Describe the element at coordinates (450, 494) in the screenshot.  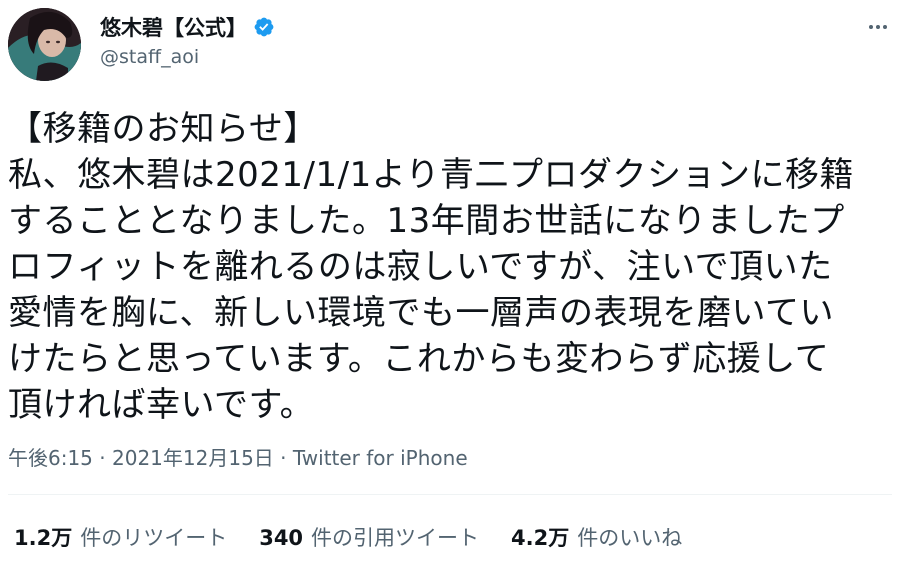
I see `divider` at that location.